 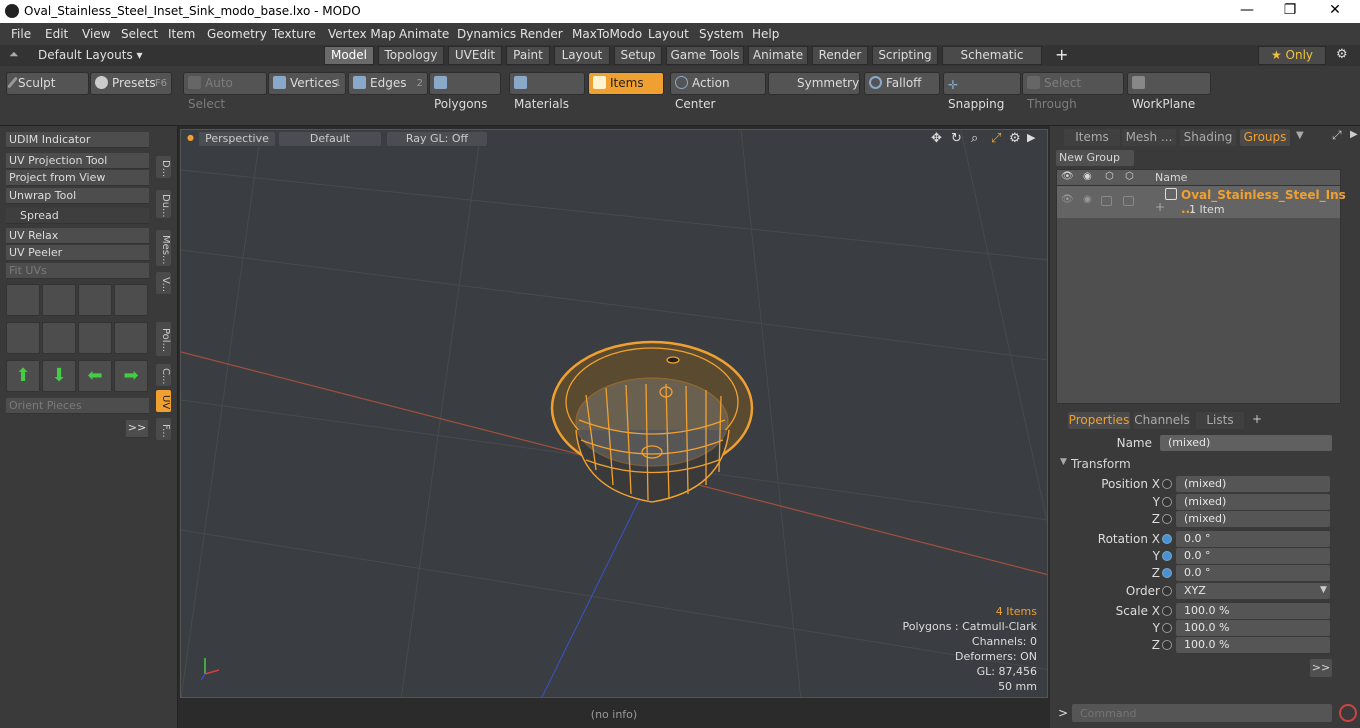 I want to click on tab-groups: Groups, so click(x=1265, y=137).